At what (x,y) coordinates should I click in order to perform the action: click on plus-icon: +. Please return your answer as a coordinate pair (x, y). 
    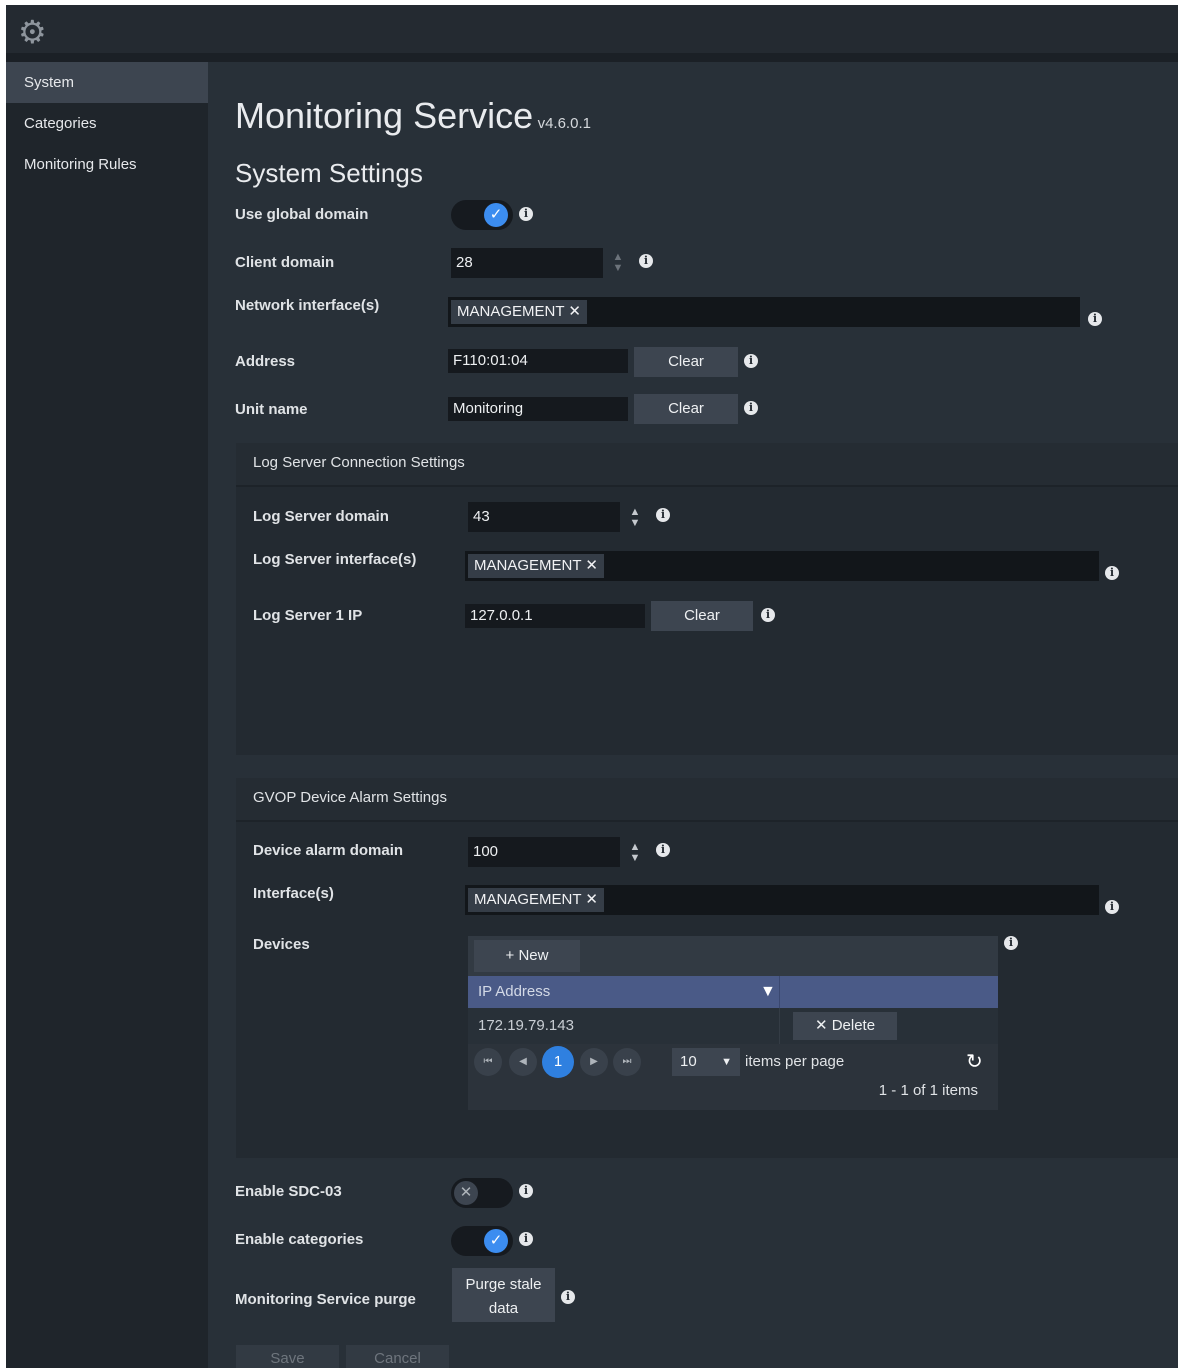
    Looking at the image, I should click on (510, 955).